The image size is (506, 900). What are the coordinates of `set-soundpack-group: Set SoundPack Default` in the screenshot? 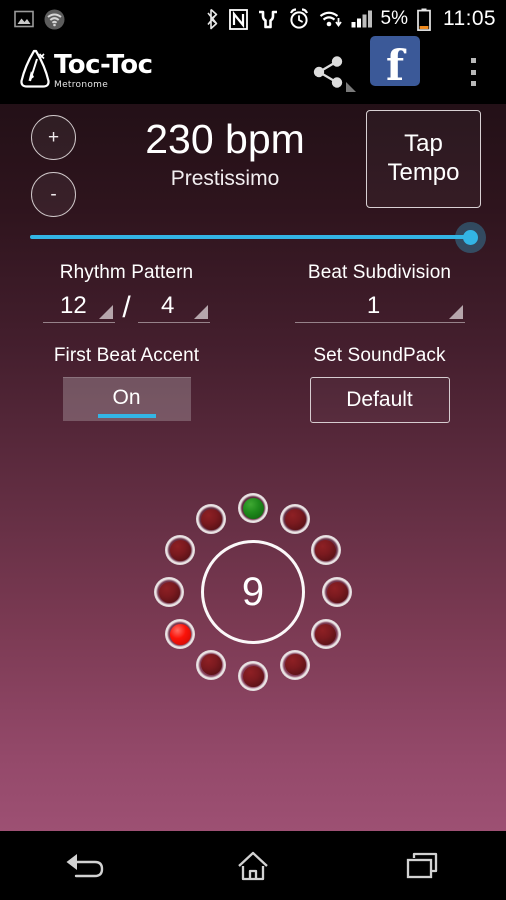 It's located at (379, 384).